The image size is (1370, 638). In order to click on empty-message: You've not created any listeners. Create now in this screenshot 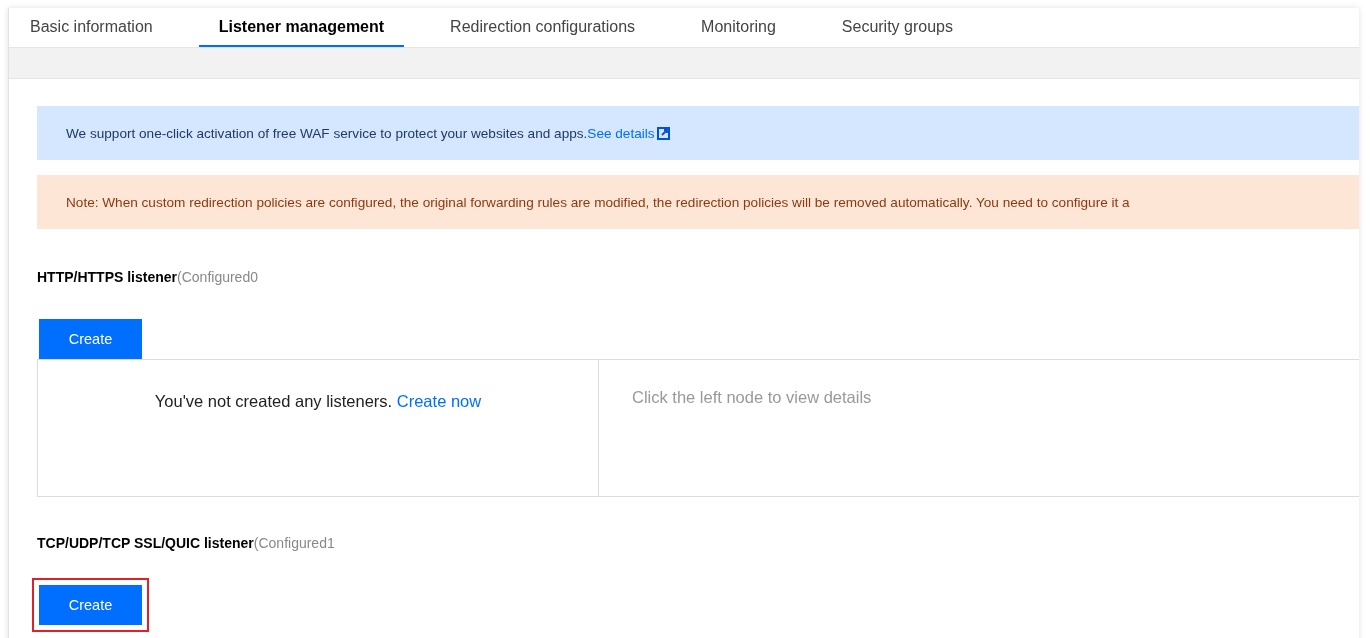, I will do `click(318, 402)`.